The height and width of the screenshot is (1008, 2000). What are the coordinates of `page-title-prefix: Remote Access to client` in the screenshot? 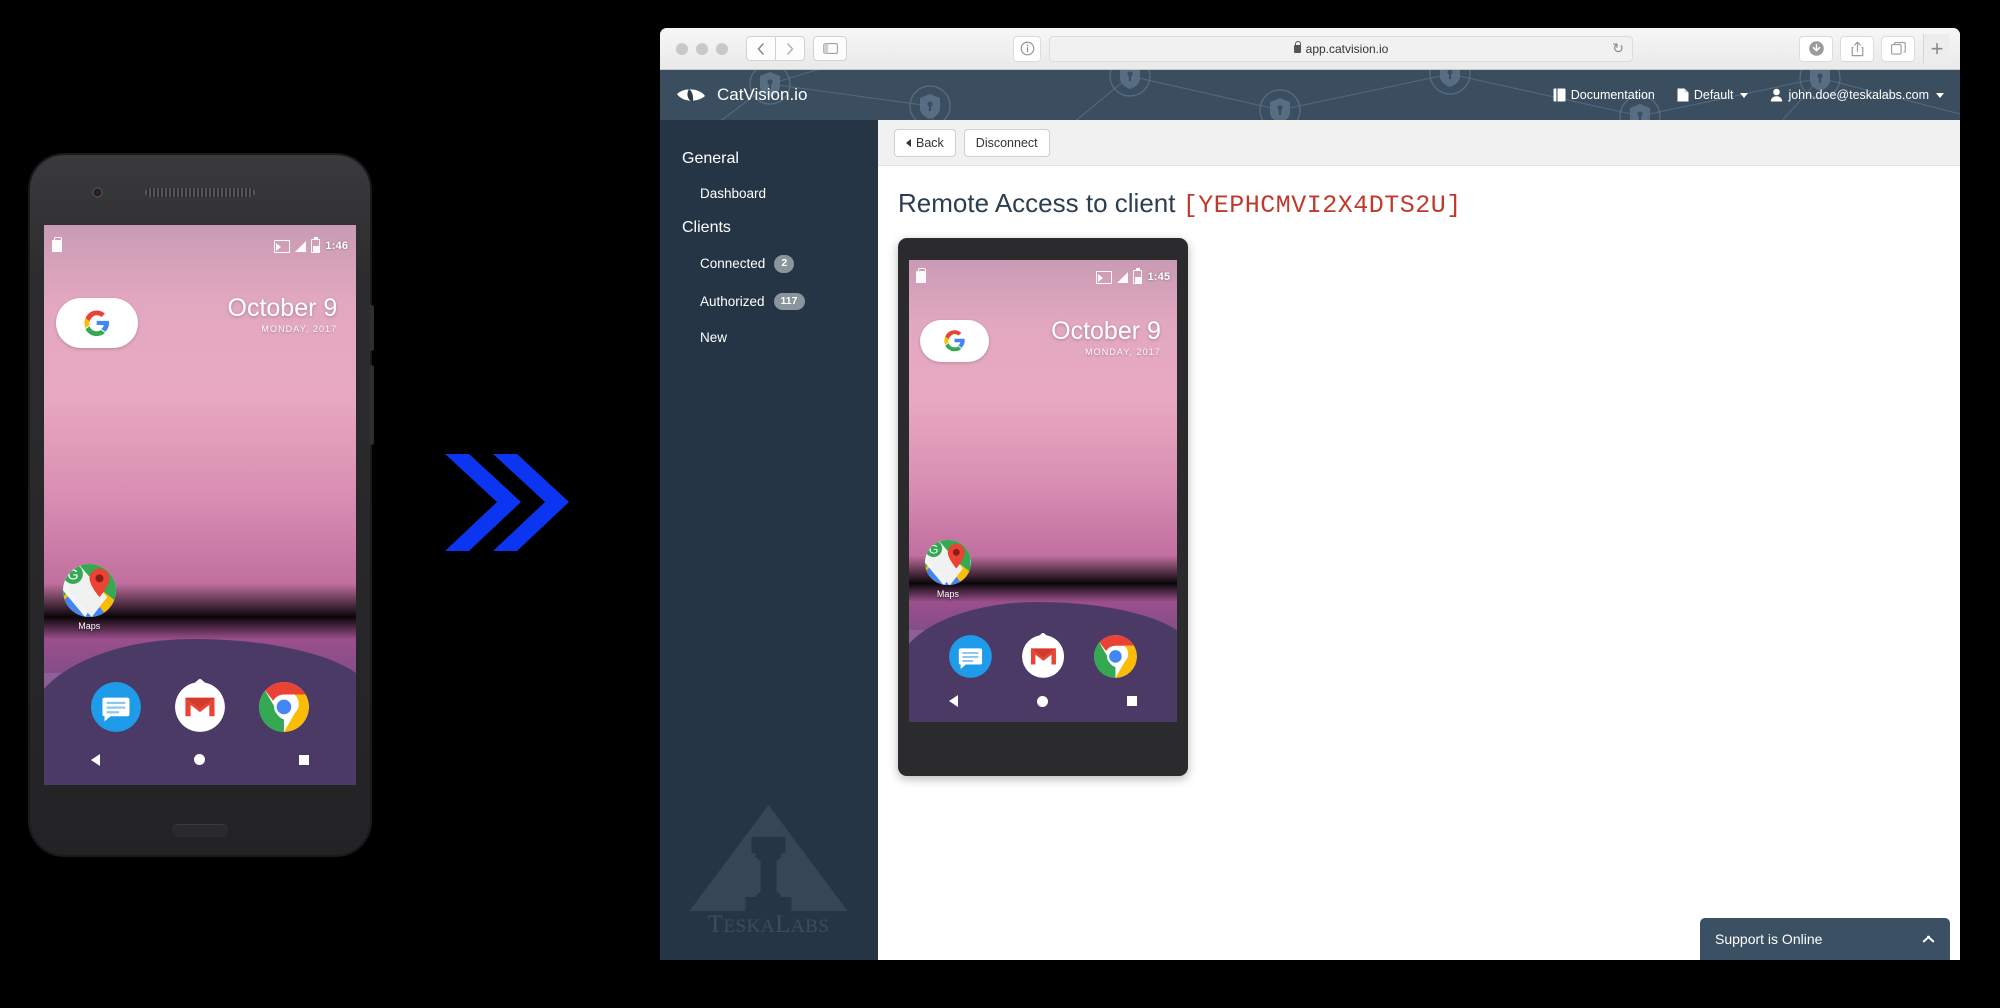 It's located at (1037, 203).